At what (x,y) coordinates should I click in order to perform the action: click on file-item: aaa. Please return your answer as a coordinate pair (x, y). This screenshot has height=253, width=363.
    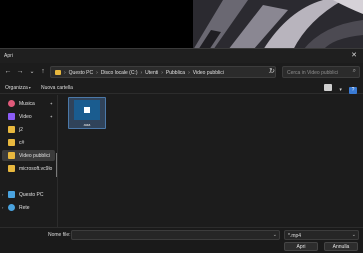
    Looking at the image, I should click on (87, 113).